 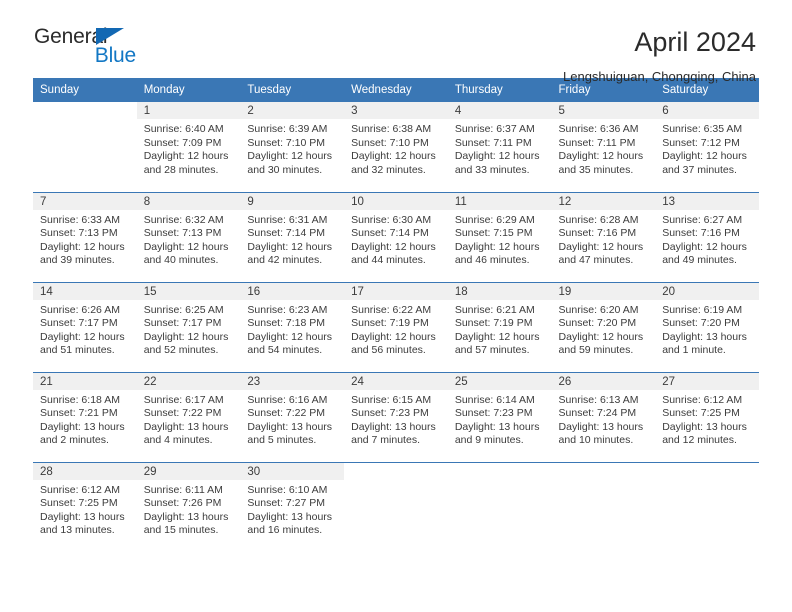 What do you see at coordinates (598, 219) in the screenshot?
I see `sunrise-time: Sunrise: 6:28 AM` at bounding box center [598, 219].